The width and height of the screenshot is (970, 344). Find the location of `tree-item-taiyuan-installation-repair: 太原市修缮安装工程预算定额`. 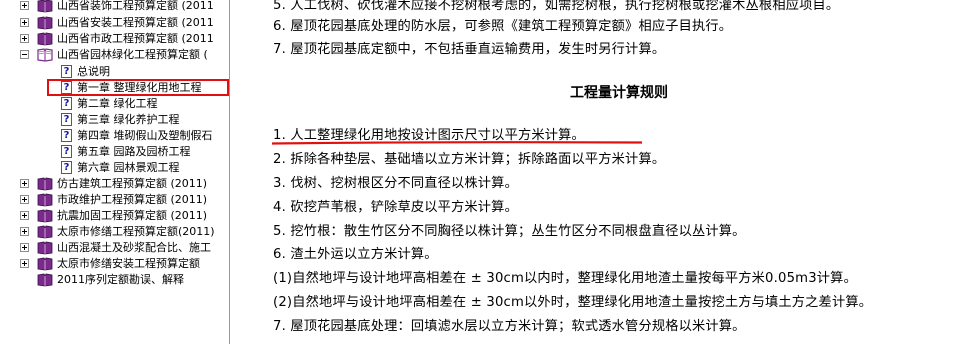

tree-item-taiyuan-installation-repair: 太原市修缮安装工程预算定额 is located at coordinates (114, 264).